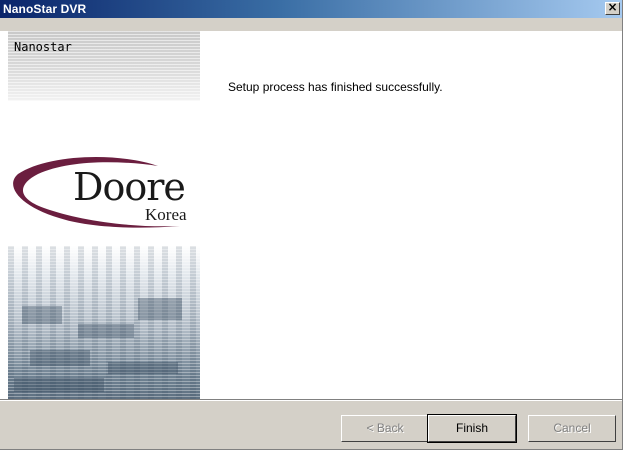  What do you see at coordinates (43, 47) in the screenshot?
I see `side-panel-header-label: Nanostar` at bounding box center [43, 47].